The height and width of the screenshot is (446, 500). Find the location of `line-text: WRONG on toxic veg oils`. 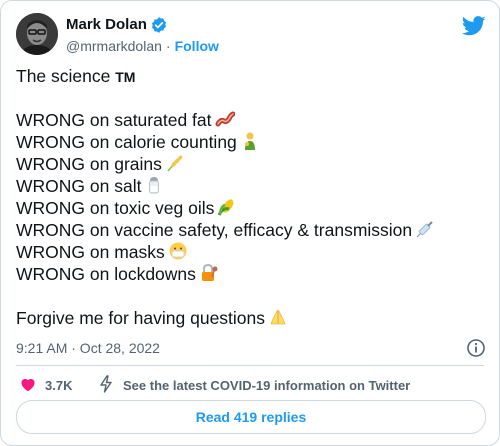

line-text: WRONG on toxic veg oils is located at coordinates (115, 208).